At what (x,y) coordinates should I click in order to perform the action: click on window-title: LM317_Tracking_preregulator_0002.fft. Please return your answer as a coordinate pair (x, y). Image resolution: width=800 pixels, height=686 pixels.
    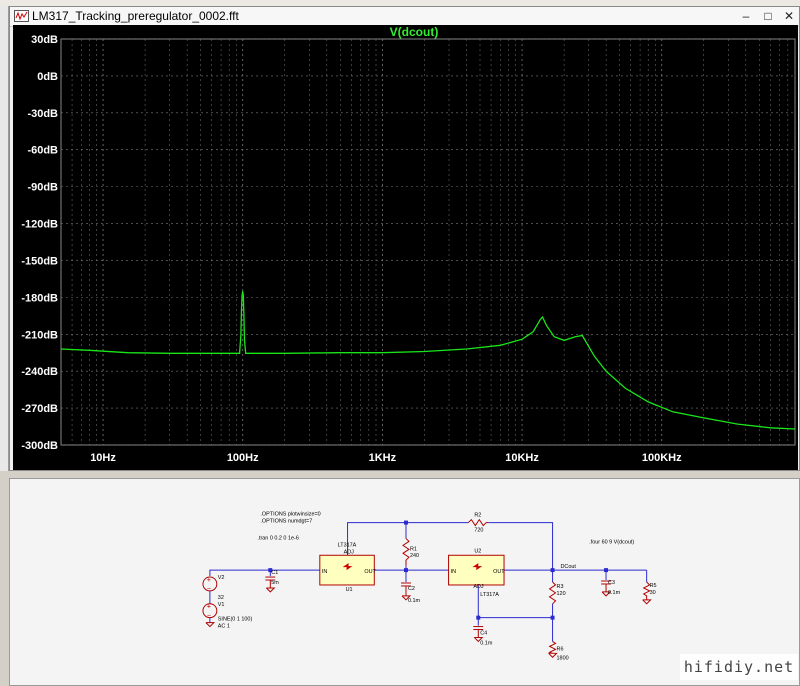
    Looking at the image, I should click on (135, 16).